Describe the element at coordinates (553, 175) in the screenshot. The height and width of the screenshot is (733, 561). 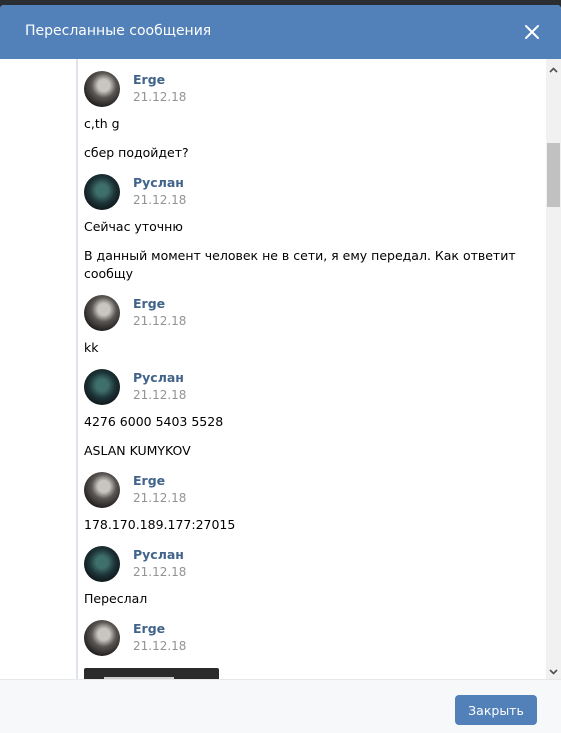
I see `scroll-thumb` at that location.